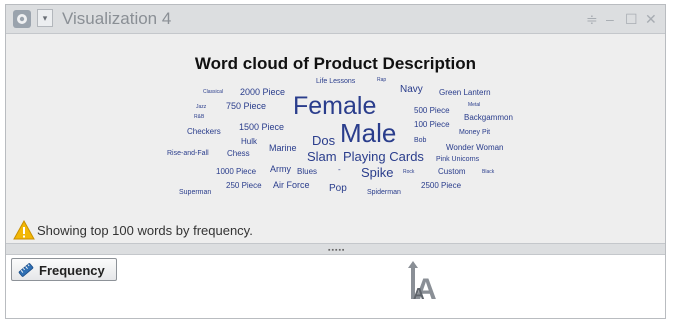 The image size is (674, 324). Describe the element at coordinates (408, 172) in the screenshot. I see `cloud-word: Rock` at that location.